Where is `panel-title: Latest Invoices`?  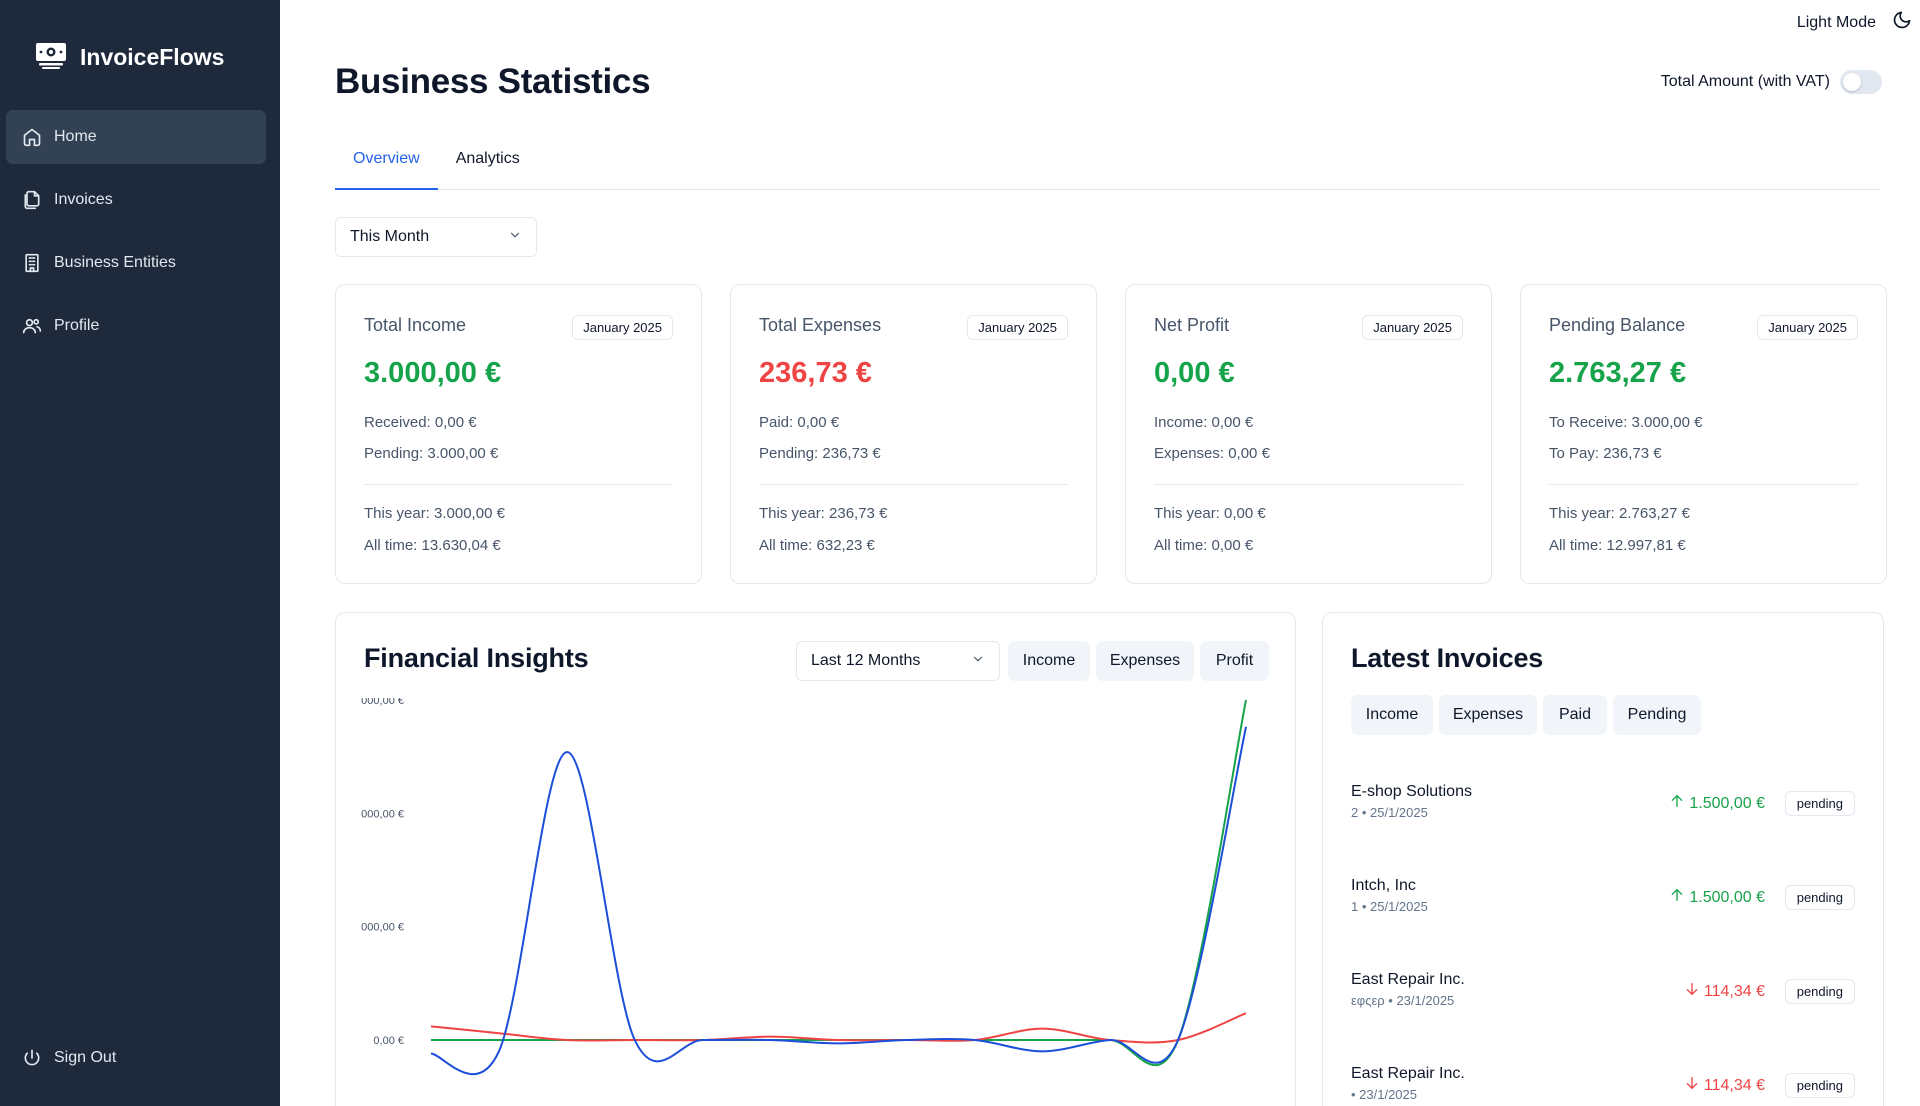 panel-title: Latest Invoices is located at coordinates (1447, 658).